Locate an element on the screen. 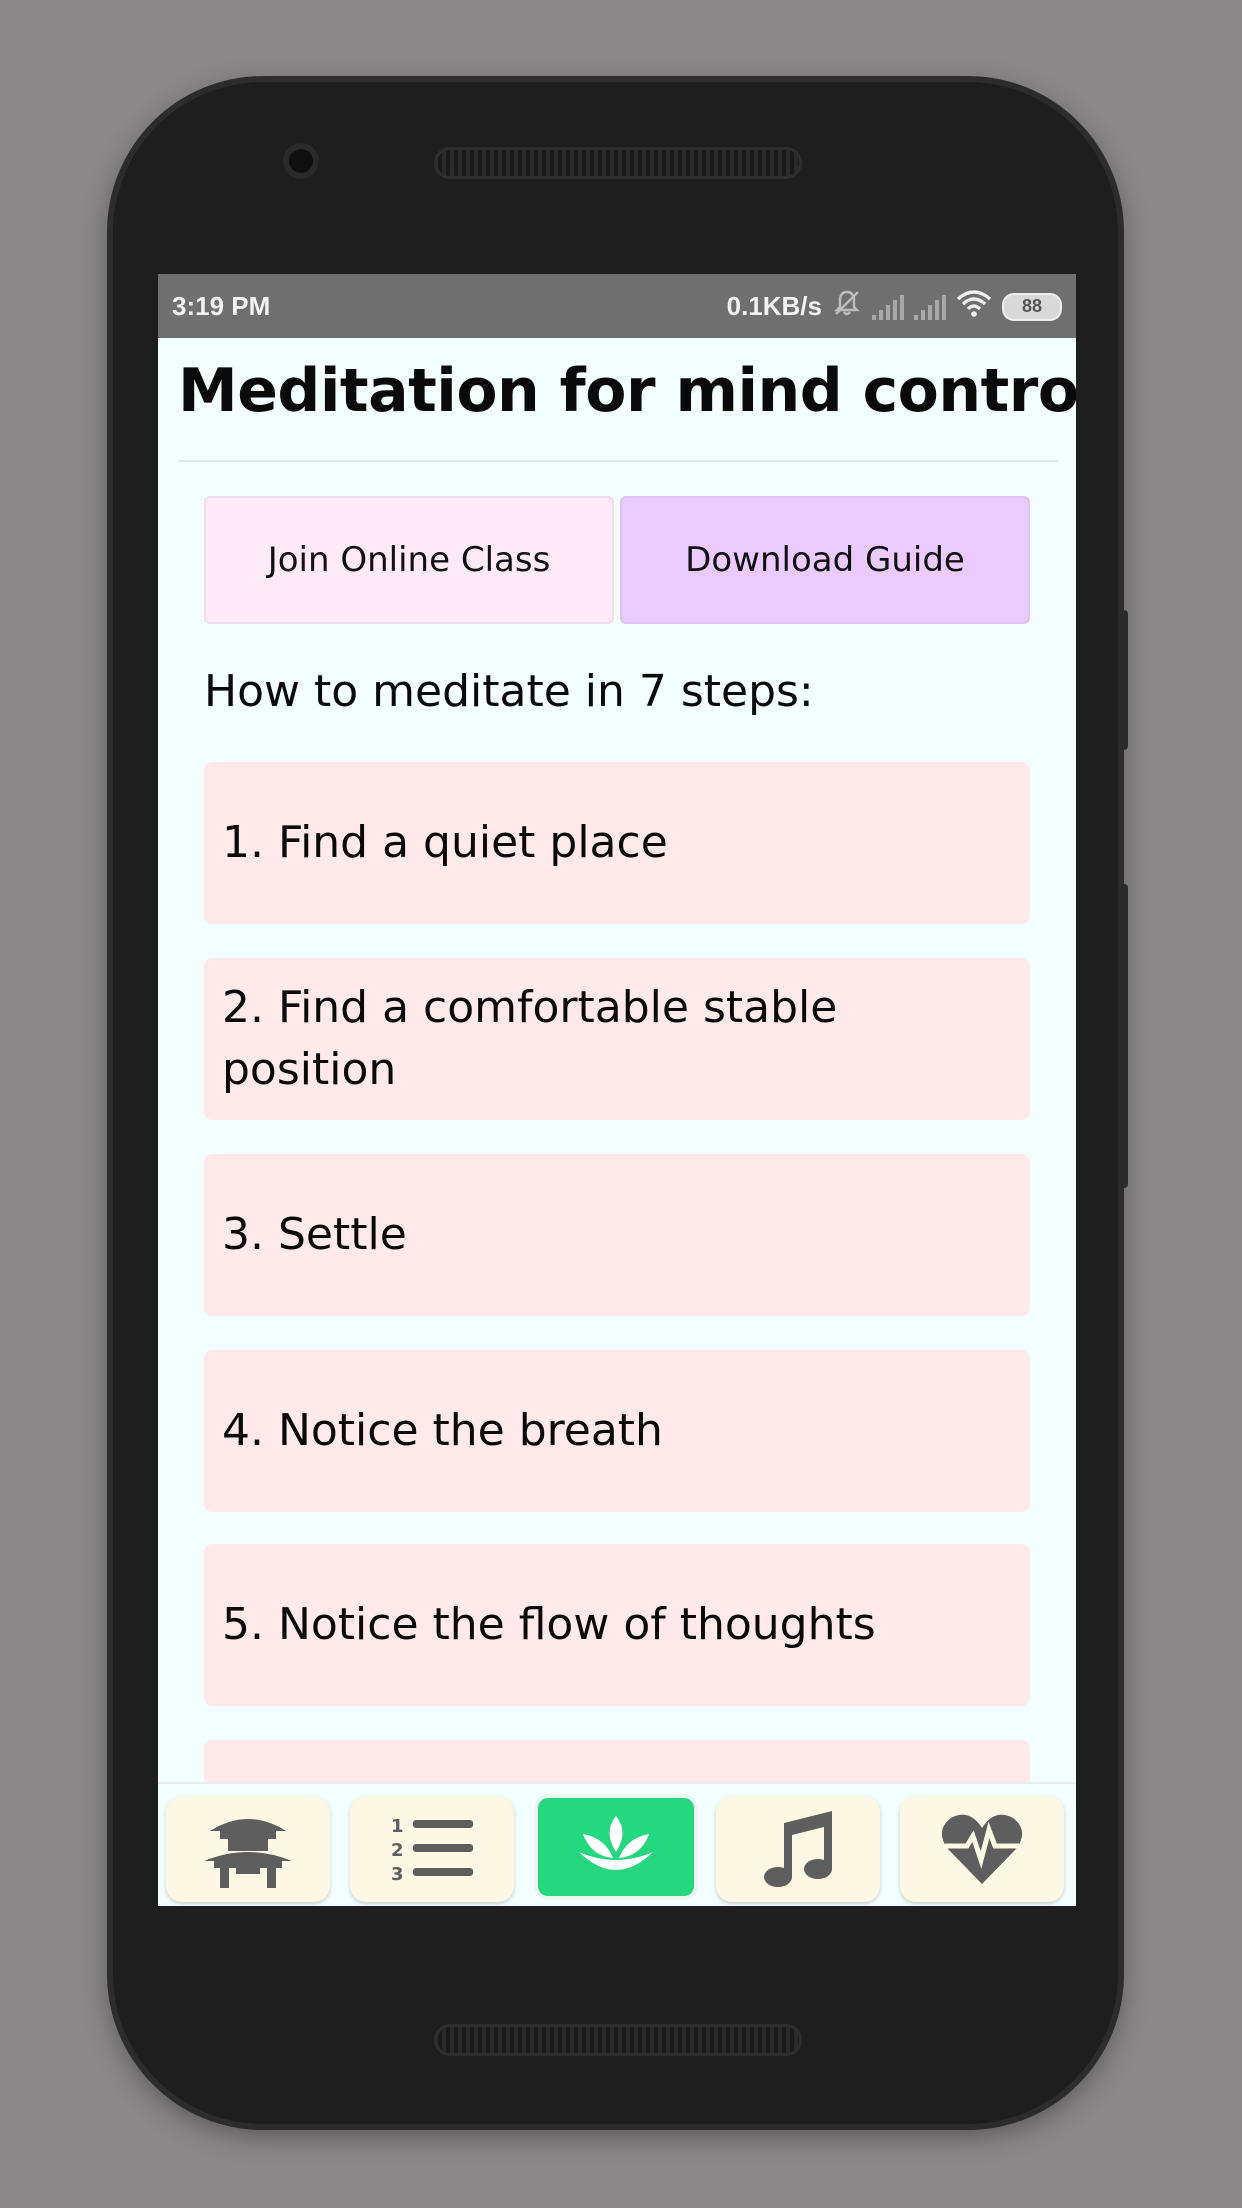 The width and height of the screenshot is (1242, 2208). power-button is located at coordinates (1123, 1036).